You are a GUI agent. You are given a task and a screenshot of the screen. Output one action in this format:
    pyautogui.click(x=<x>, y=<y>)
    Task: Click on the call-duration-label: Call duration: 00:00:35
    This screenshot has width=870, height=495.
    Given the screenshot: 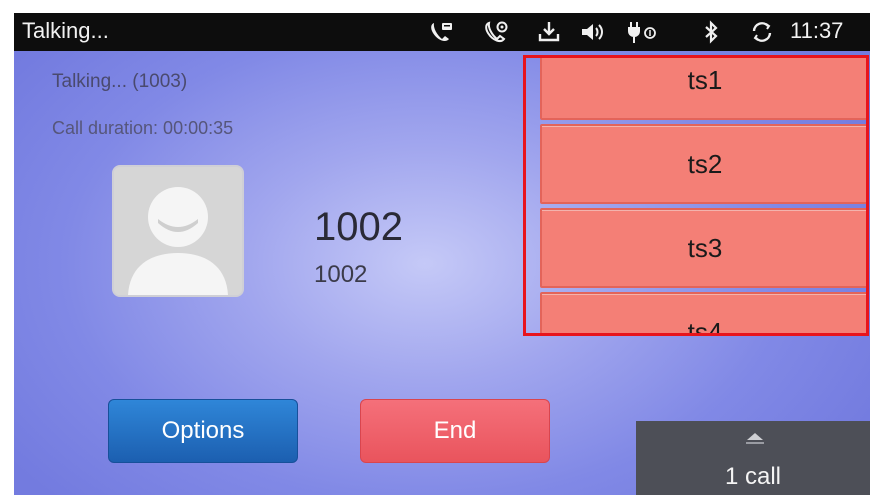 What is the action you would take?
    pyautogui.click(x=143, y=128)
    